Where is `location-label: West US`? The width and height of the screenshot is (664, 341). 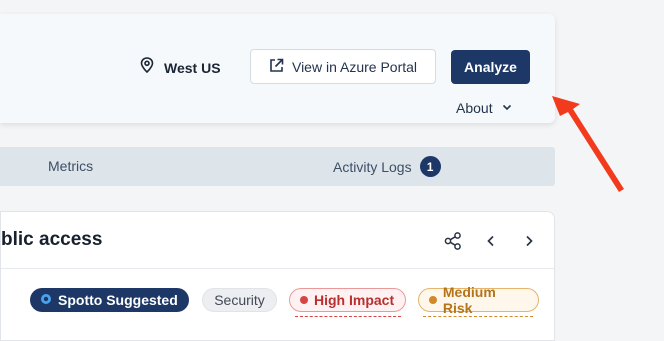
location-label: West US is located at coordinates (192, 67).